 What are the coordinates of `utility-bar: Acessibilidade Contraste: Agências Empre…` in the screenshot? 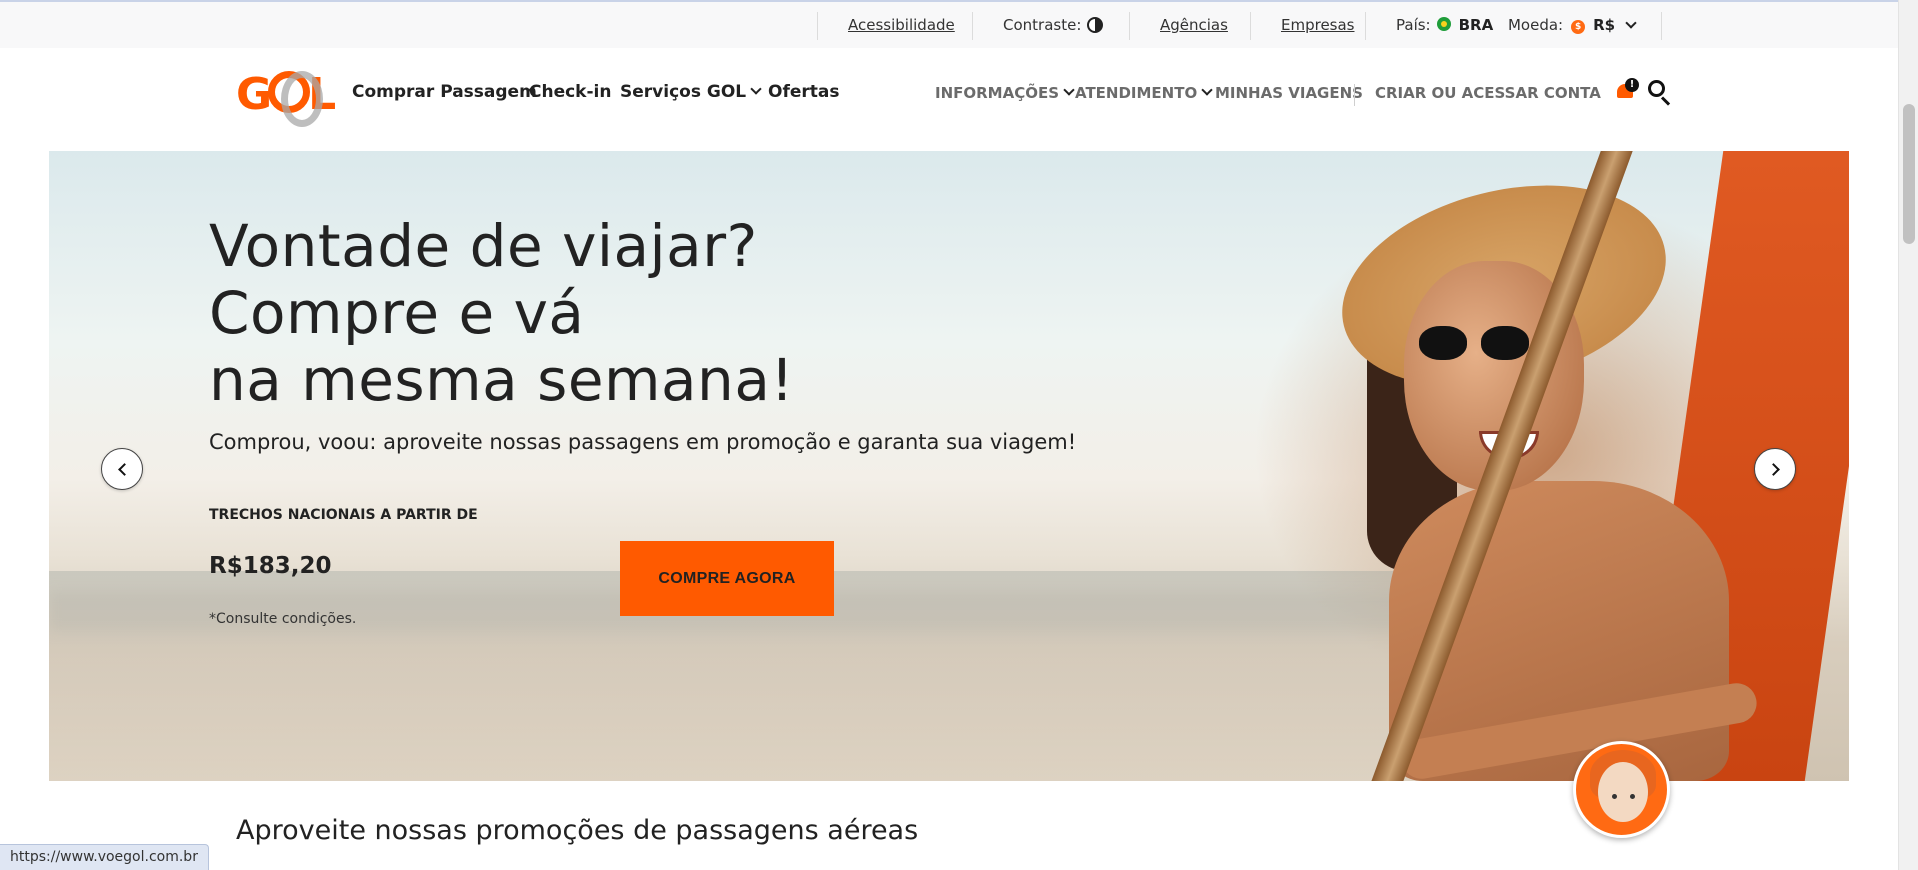 It's located at (949, 24).